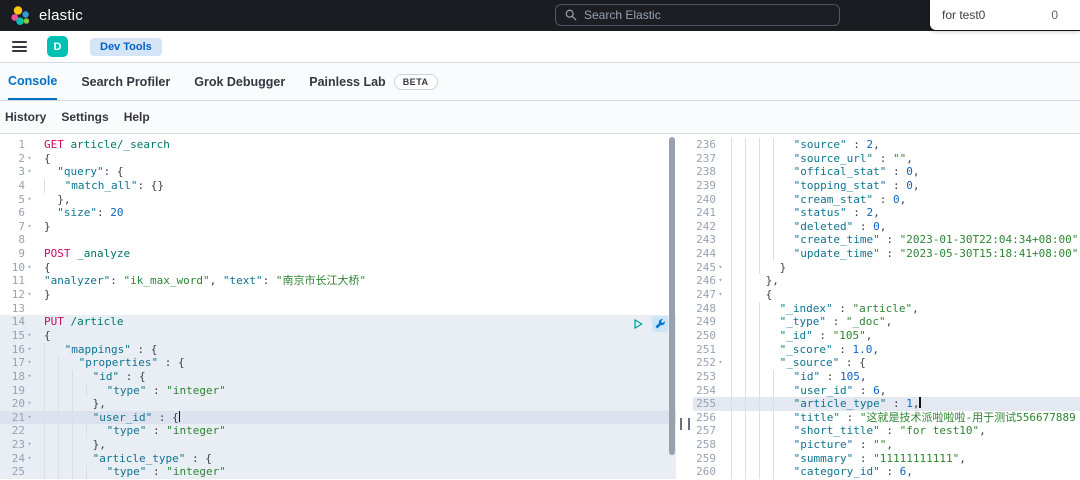 The height and width of the screenshot is (480, 1080). Describe the element at coordinates (886, 363) in the screenshot. I see `code-line: 252 ▾ "_source" : {` at that location.